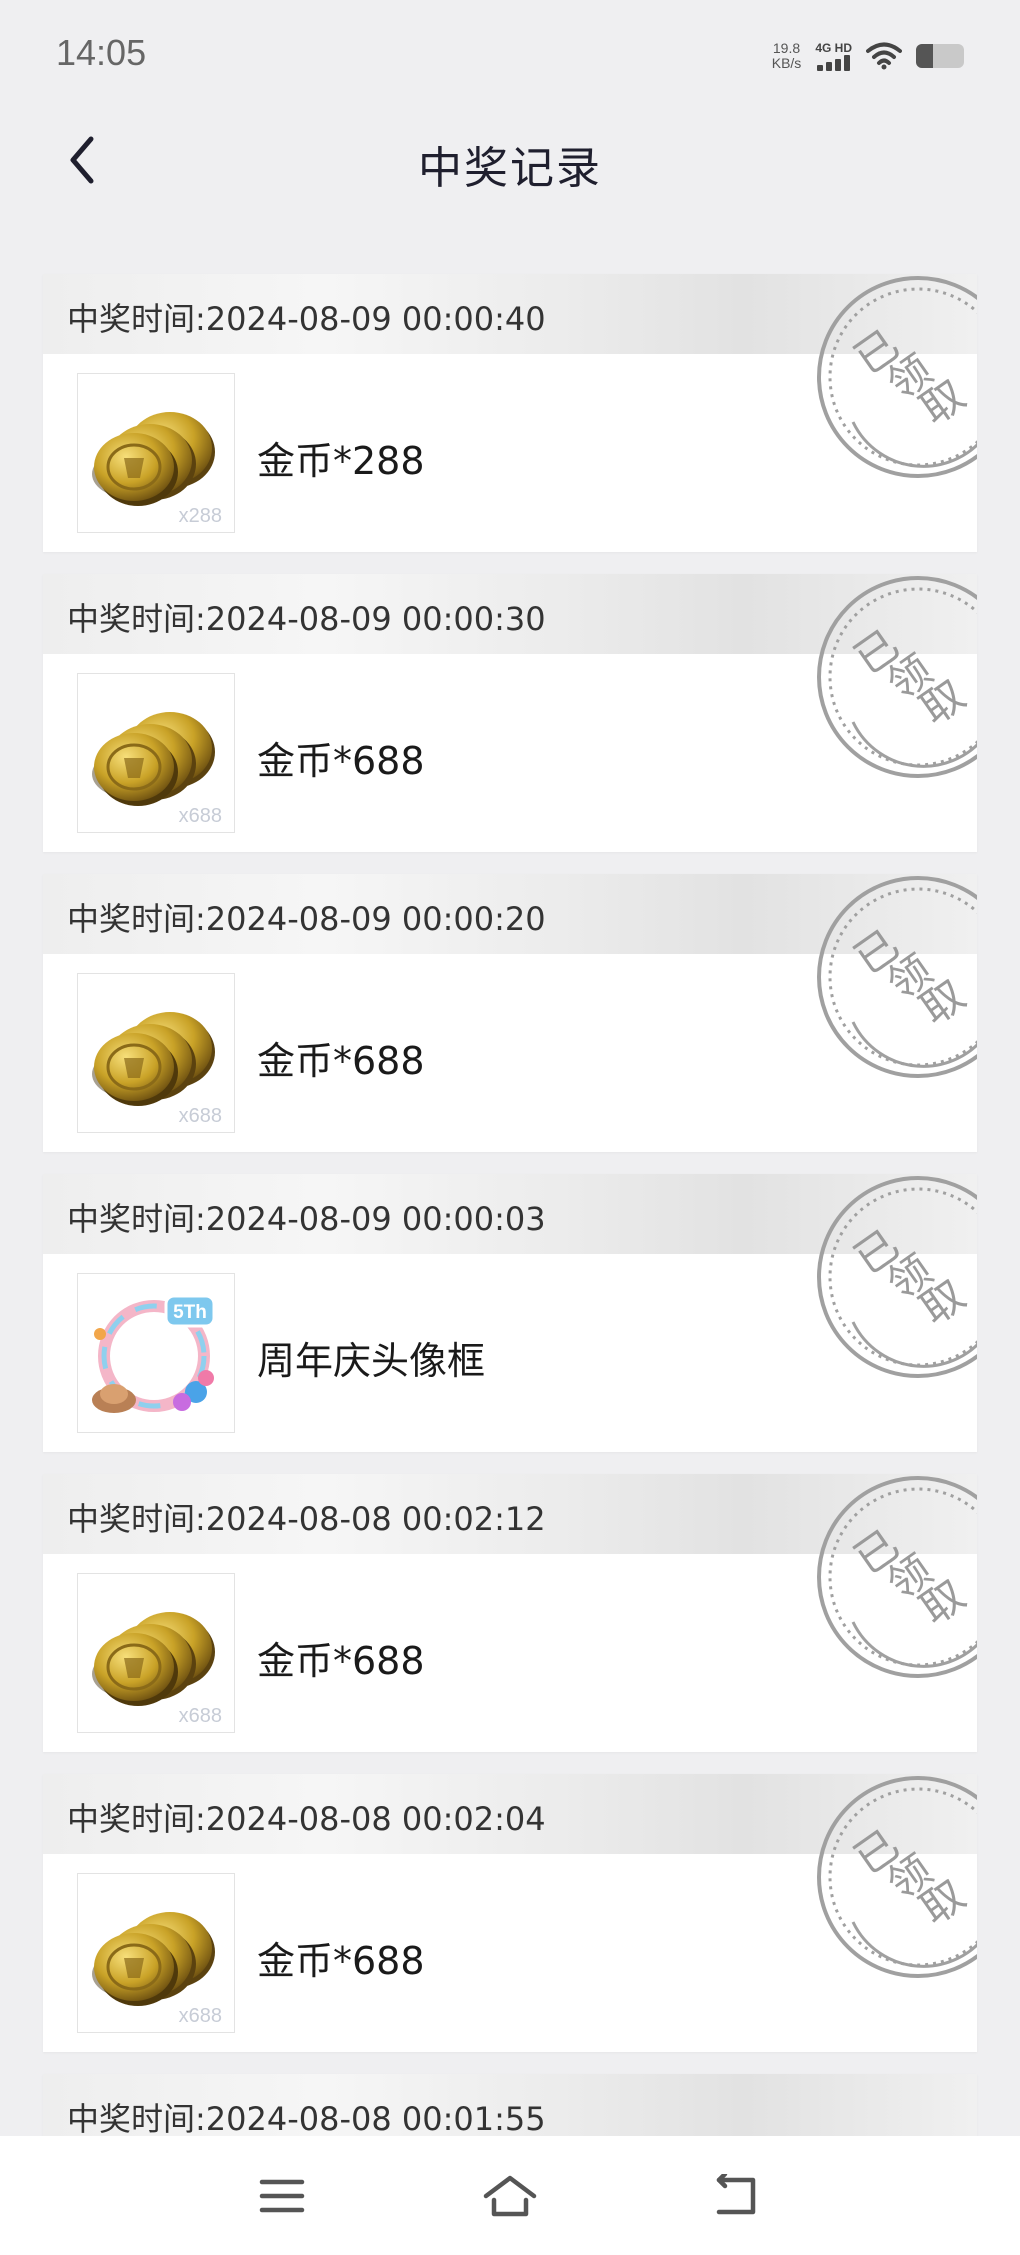  I want to click on home-icon, so click(510, 2196).